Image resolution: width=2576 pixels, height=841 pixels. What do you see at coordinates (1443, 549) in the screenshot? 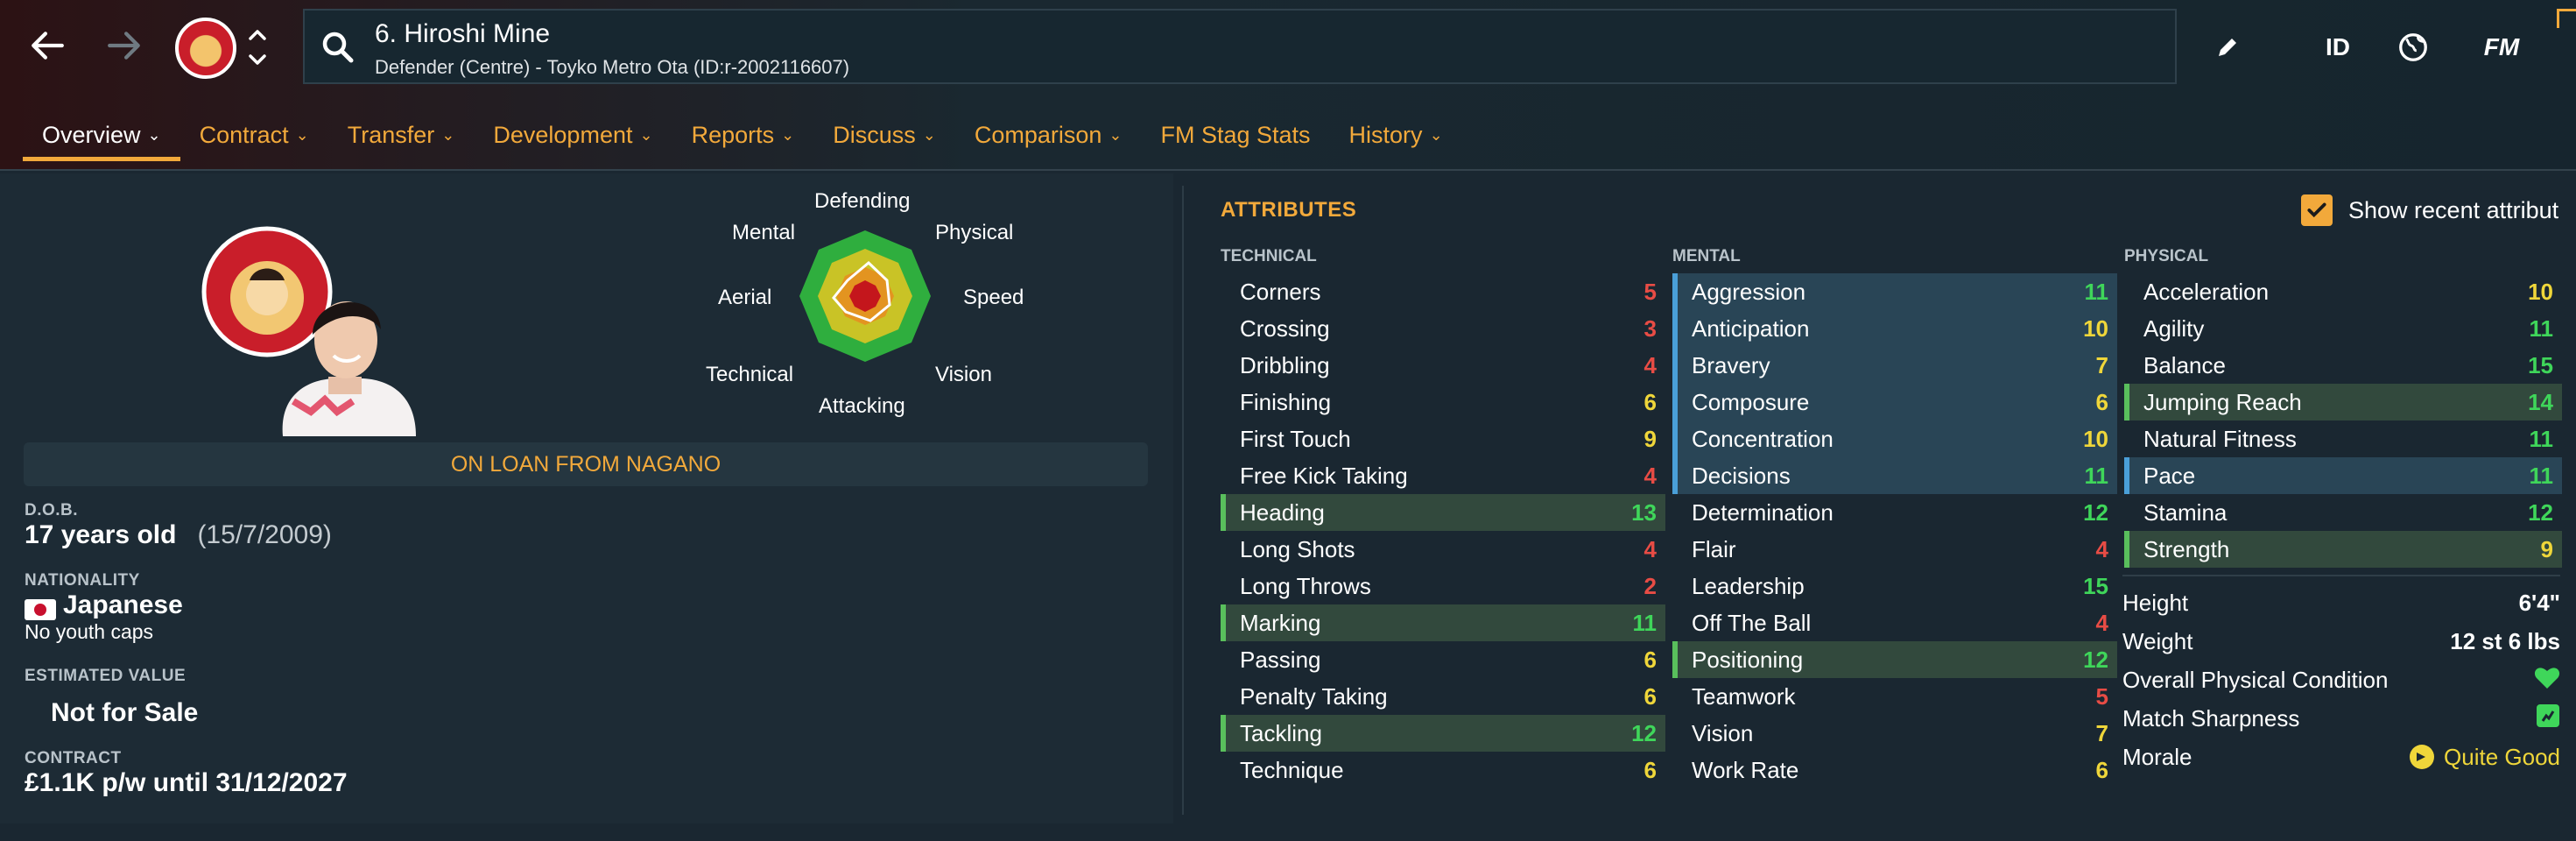
I see `attribute-row-long-shots: Long Shots 4` at bounding box center [1443, 549].